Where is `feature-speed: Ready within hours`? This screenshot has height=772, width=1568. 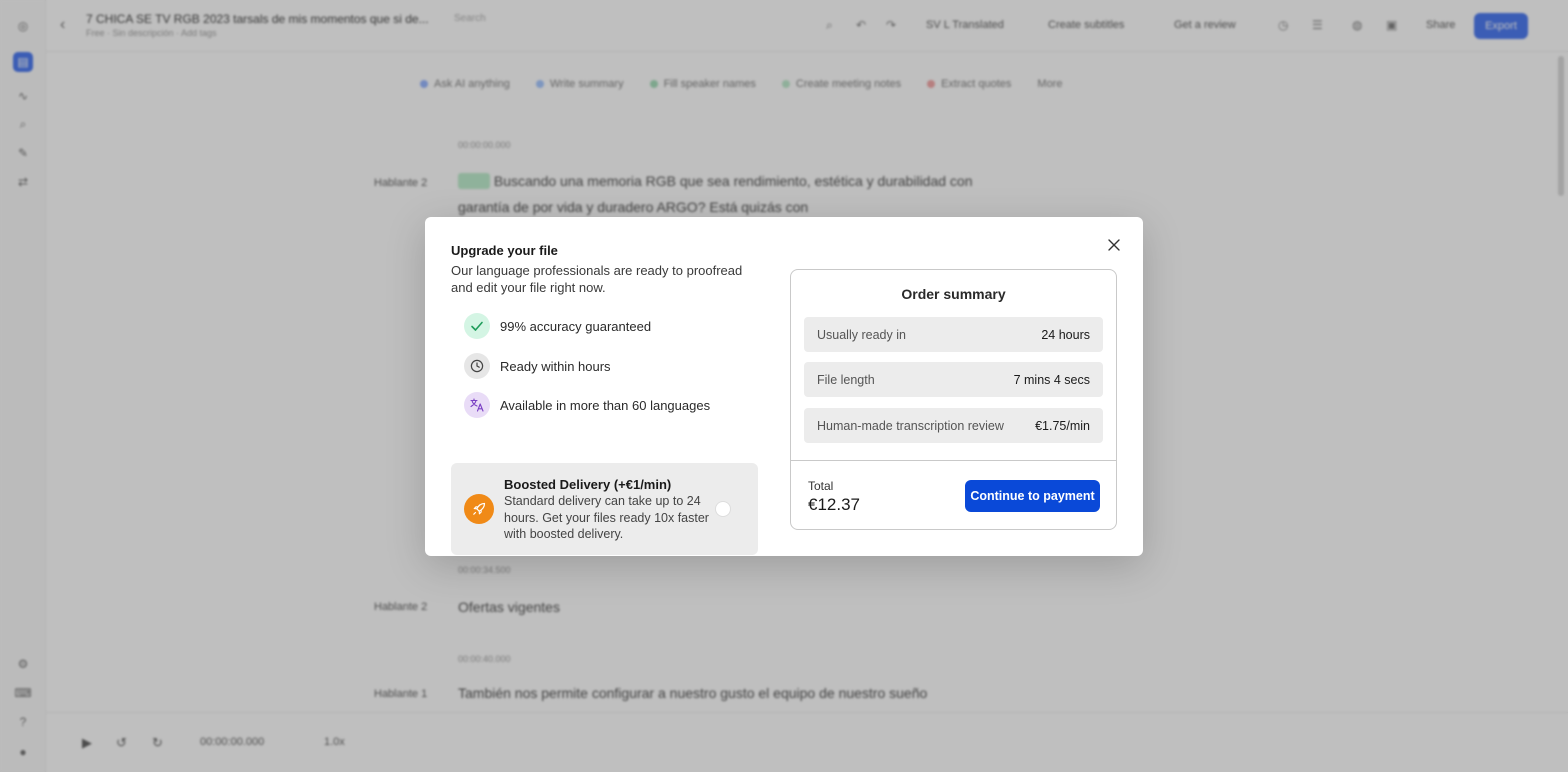
feature-speed: Ready within hours is located at coordinates (537, 366).